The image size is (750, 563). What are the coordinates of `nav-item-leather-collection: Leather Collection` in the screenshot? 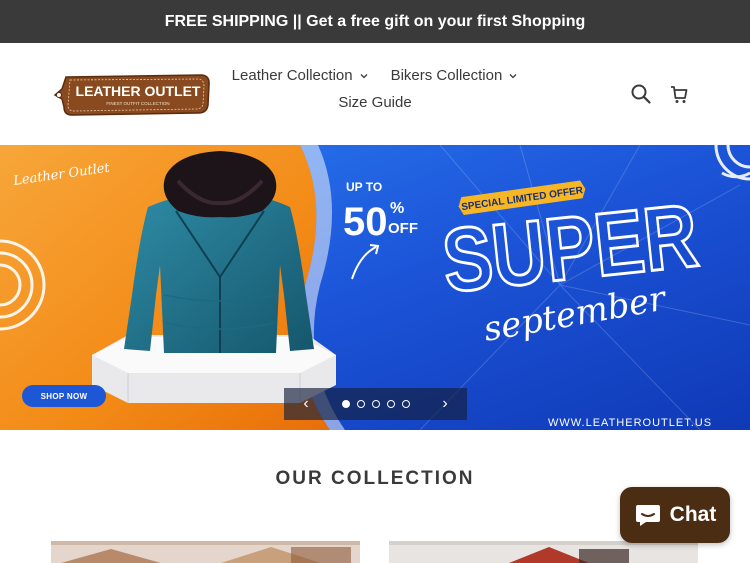 It's located at (300, 75).